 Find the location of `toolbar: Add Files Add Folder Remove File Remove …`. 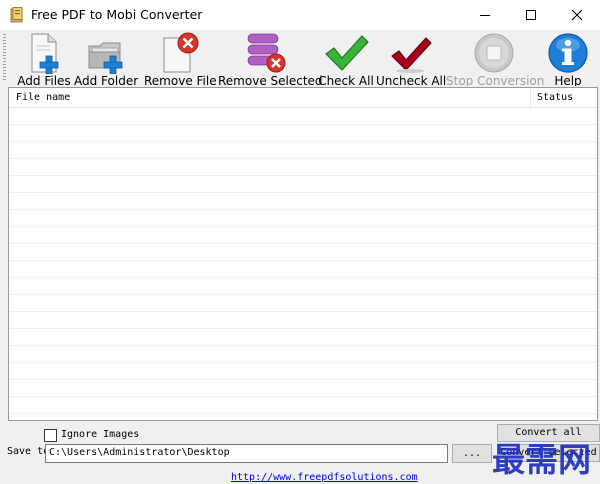

toolbar: Add Files Add Folder Remove File Remove … is located at coordinates (300, 58).